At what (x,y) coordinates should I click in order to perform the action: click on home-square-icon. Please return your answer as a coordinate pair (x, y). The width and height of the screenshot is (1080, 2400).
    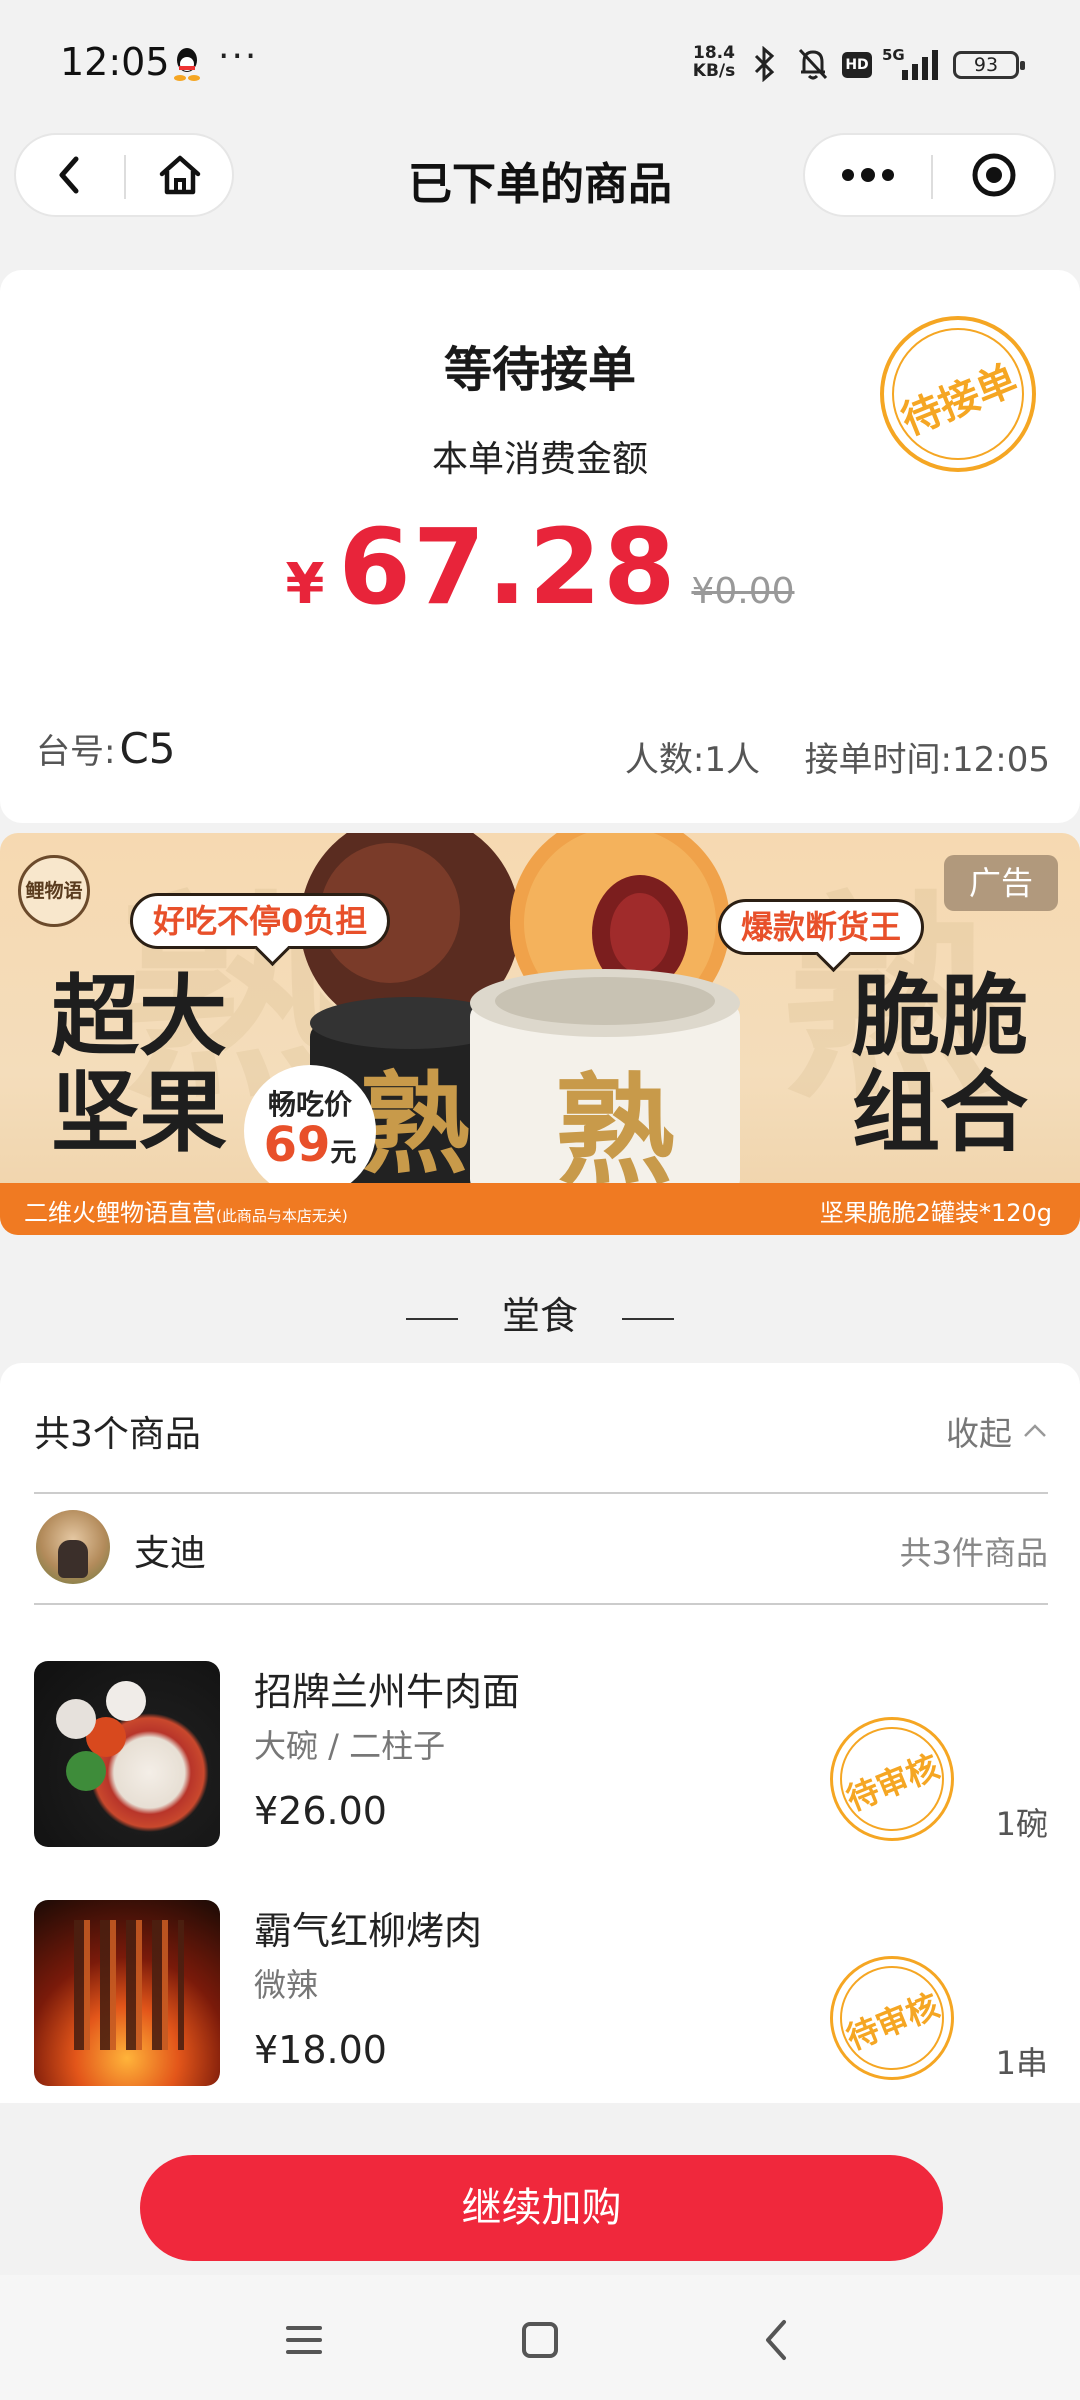
    Looking at the image, I should click on (540, 2340).